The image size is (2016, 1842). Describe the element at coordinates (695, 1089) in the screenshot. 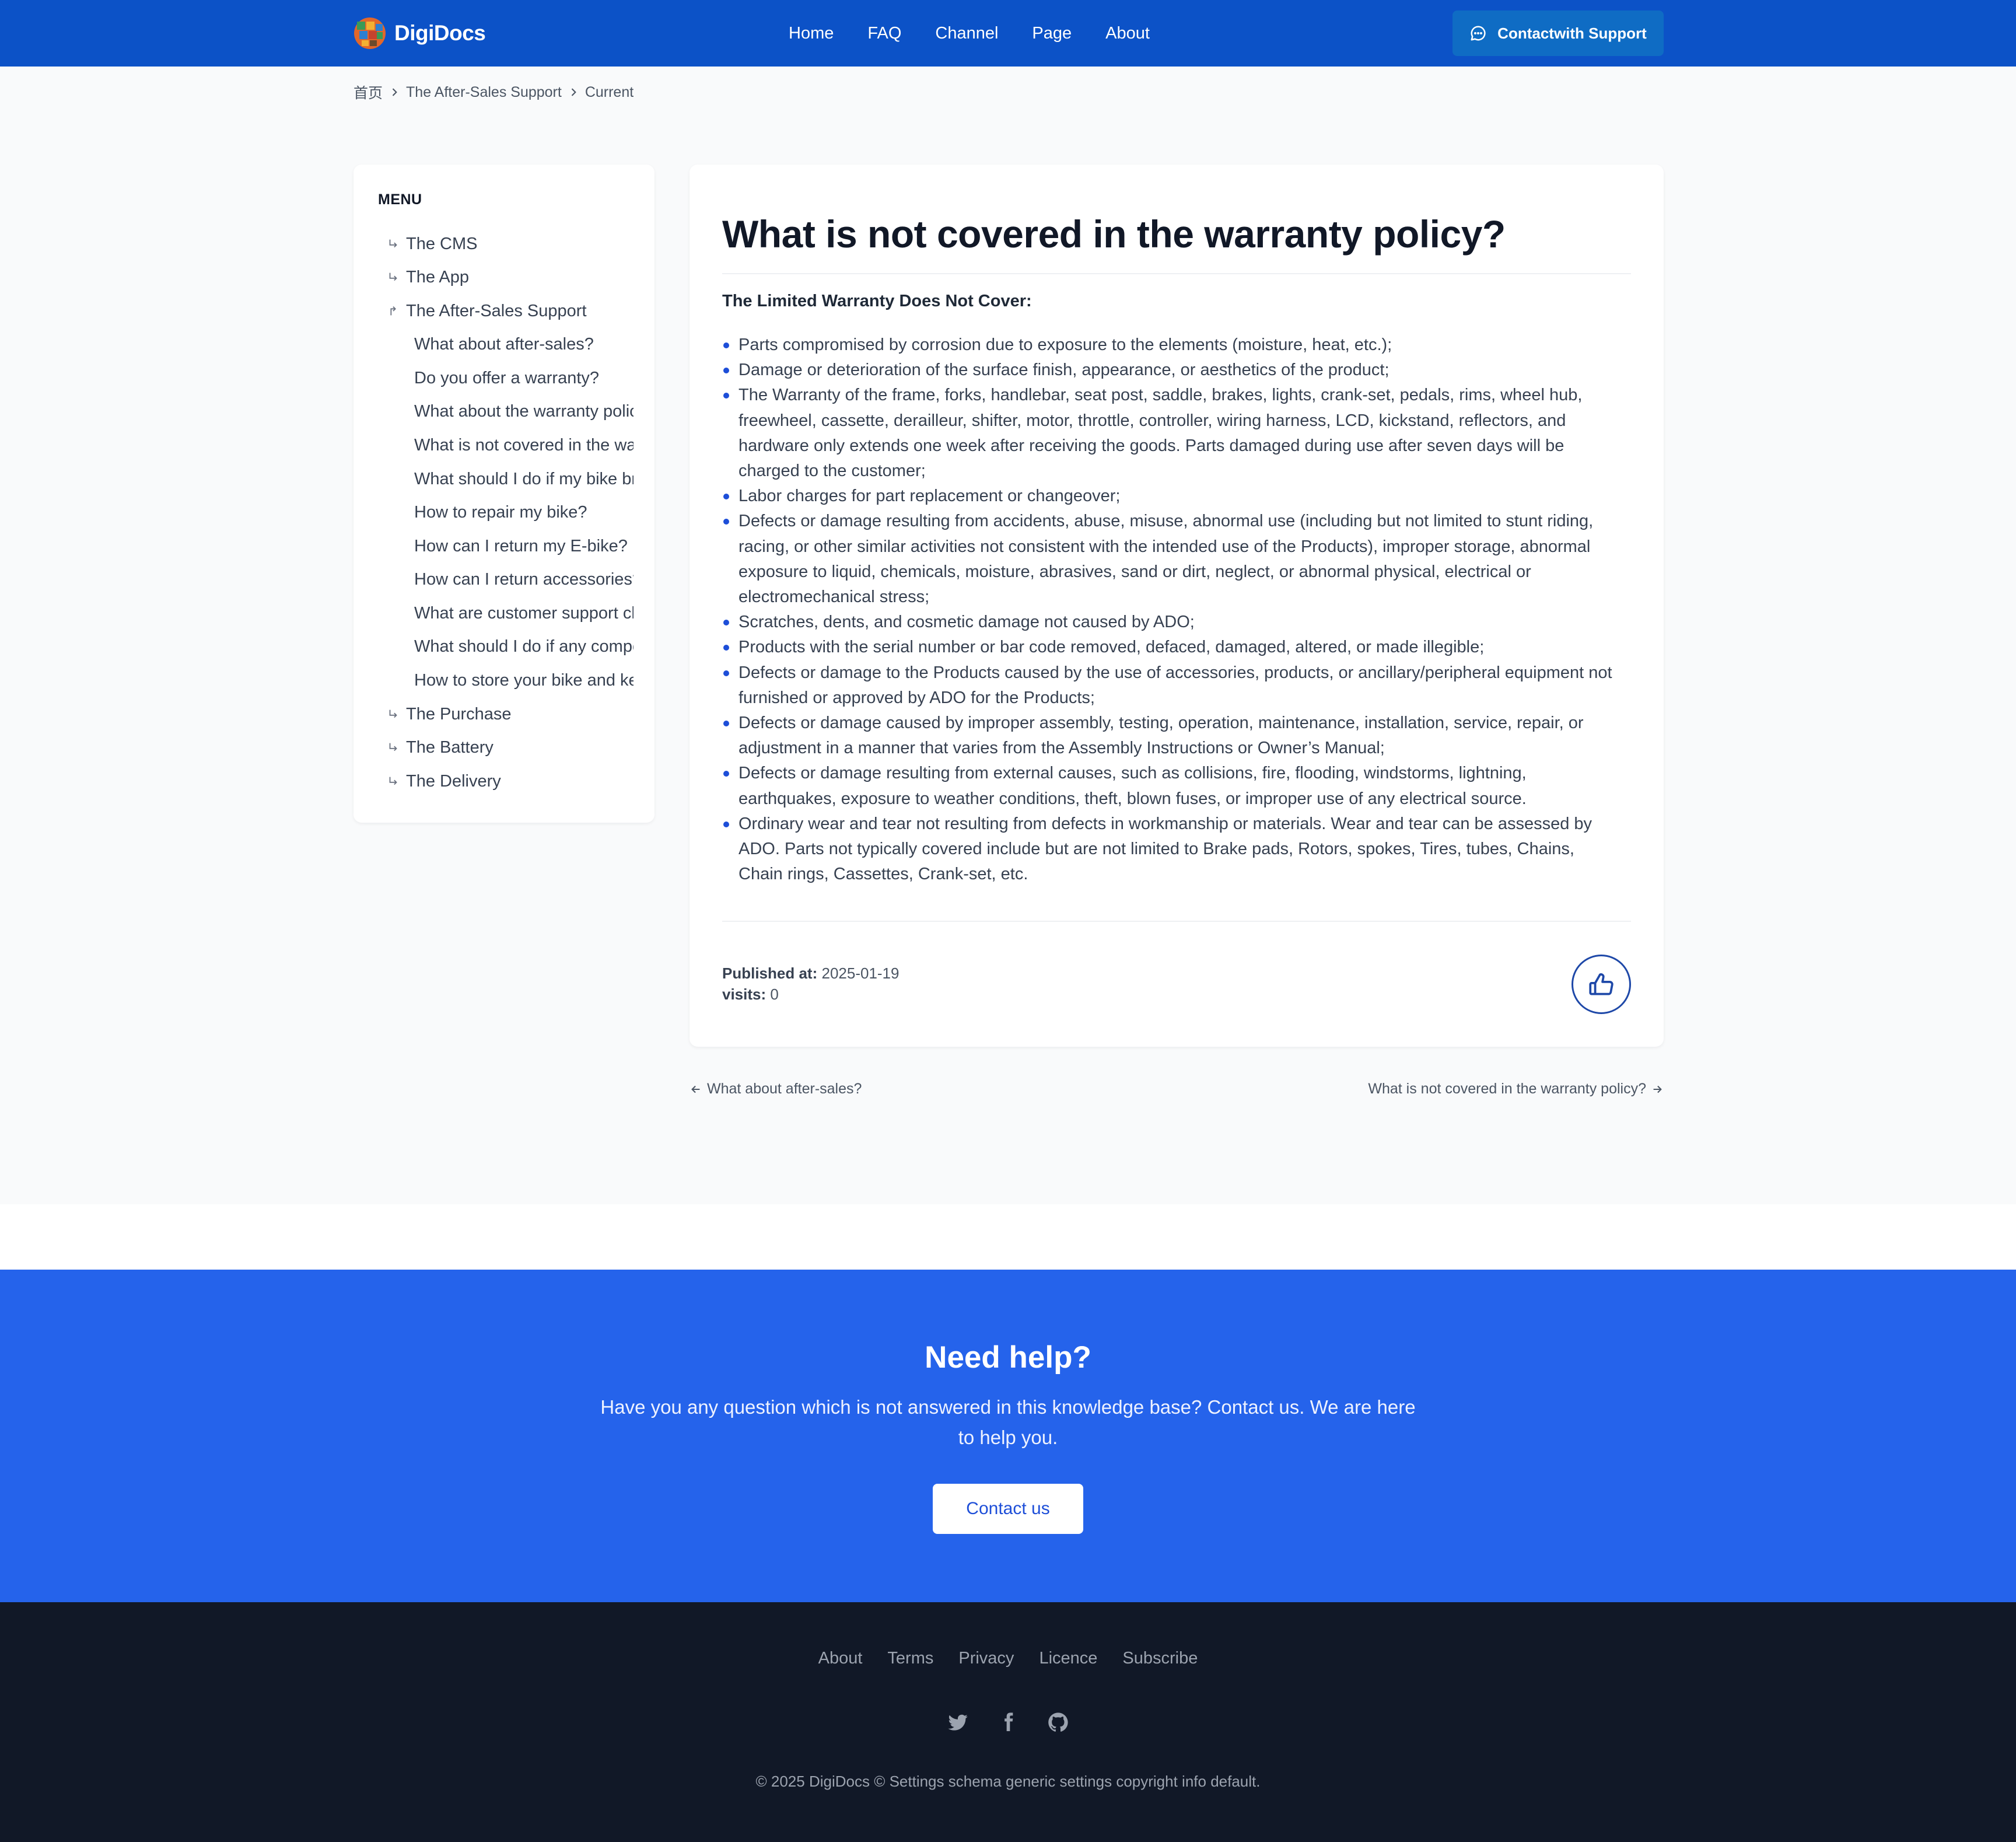

I see `arrow-left-icon` at that location.